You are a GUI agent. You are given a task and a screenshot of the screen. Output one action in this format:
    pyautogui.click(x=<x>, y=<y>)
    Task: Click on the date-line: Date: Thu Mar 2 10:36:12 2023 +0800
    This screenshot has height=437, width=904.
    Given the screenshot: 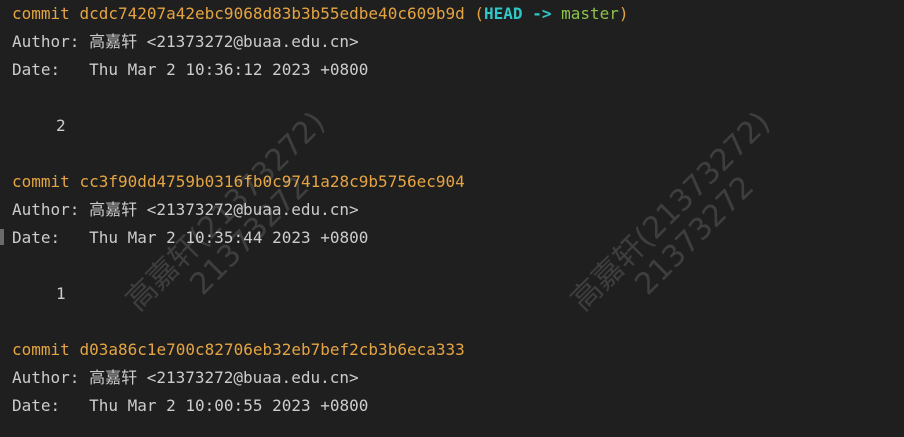 What is the action you would take?
    pyautogui.click(x=190, y=69)
    